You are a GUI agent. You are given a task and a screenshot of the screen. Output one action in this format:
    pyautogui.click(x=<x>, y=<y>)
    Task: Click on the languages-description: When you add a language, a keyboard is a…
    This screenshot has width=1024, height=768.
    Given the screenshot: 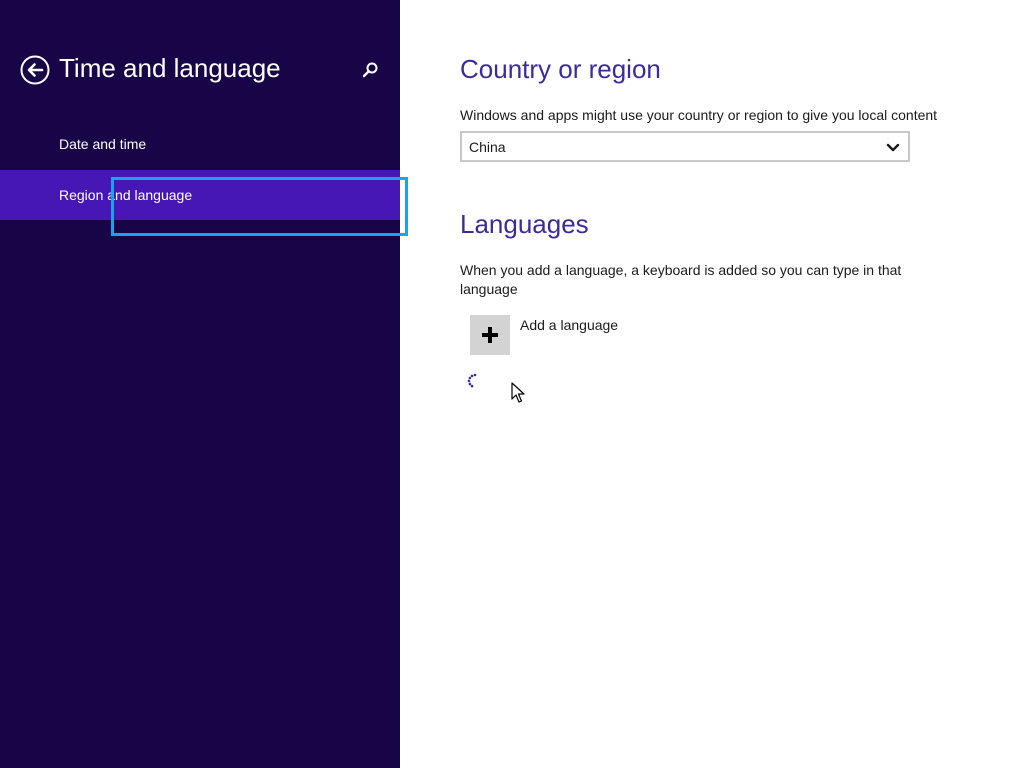 What is the action you would take?
    pyautogui.click(x=681, y=279)
    